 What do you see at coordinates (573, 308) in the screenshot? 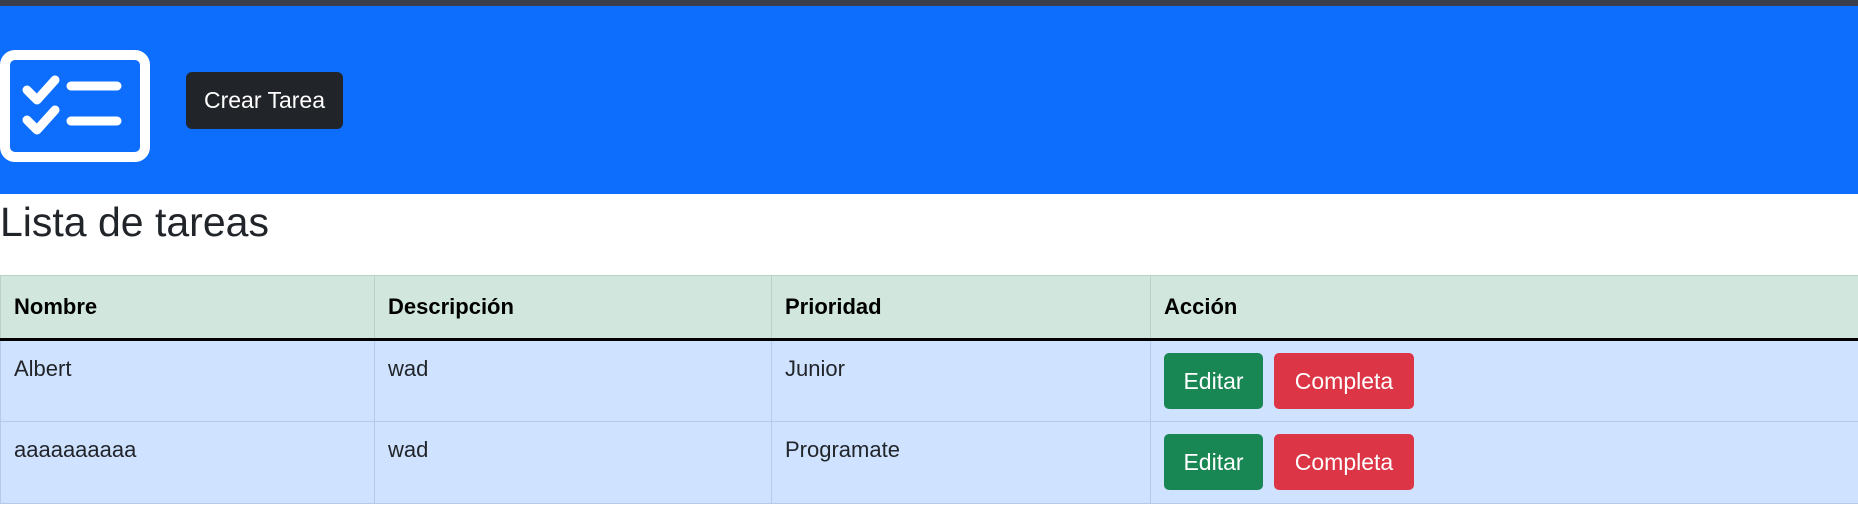
I see `column-header-descripcion: Descripción` at bounding box center [573, 308].